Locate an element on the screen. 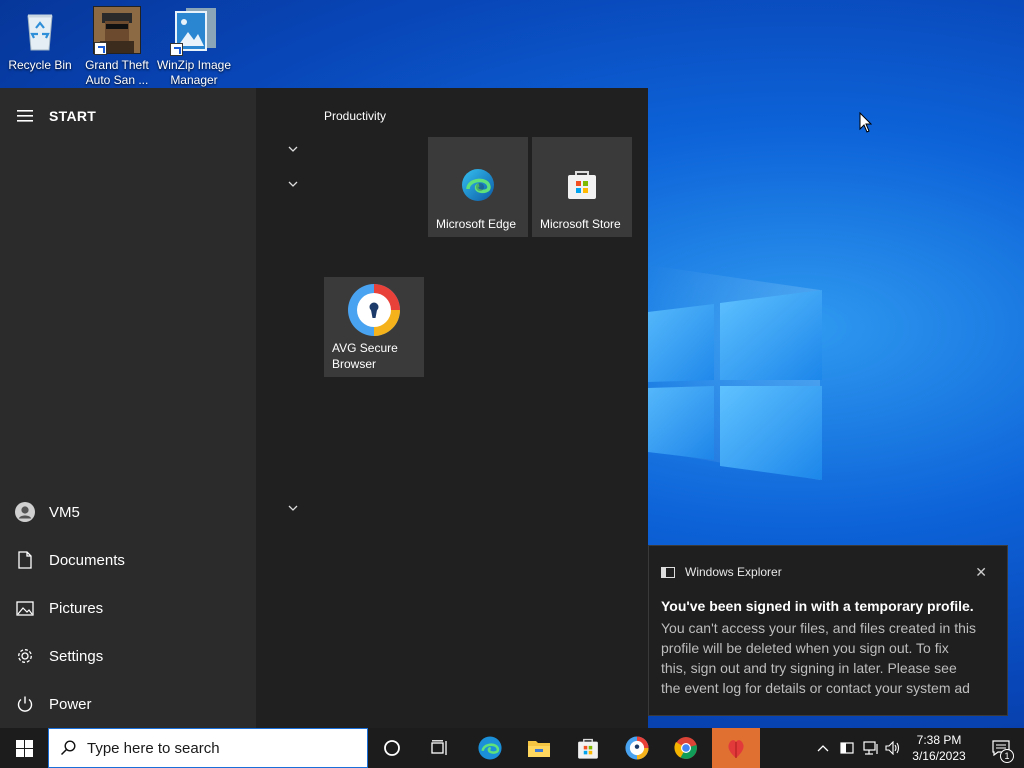 The width and height of the screenshot is (1024, 768). gta-san-andreas-icon is located at coordinates (117, 30).